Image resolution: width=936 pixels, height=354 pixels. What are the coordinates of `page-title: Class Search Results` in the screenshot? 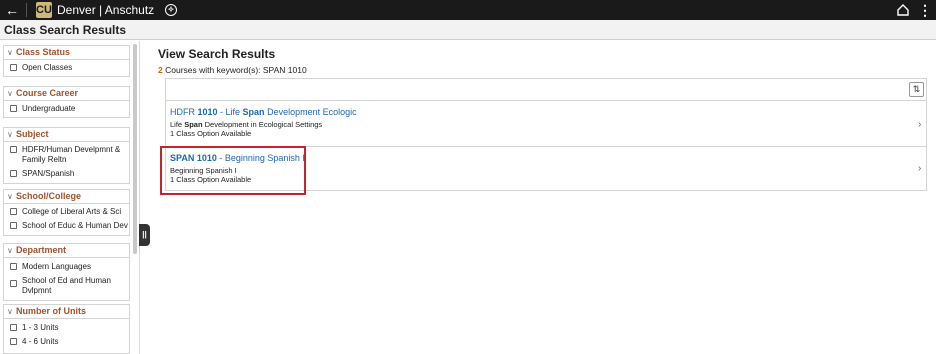 It's located at (65, 30).